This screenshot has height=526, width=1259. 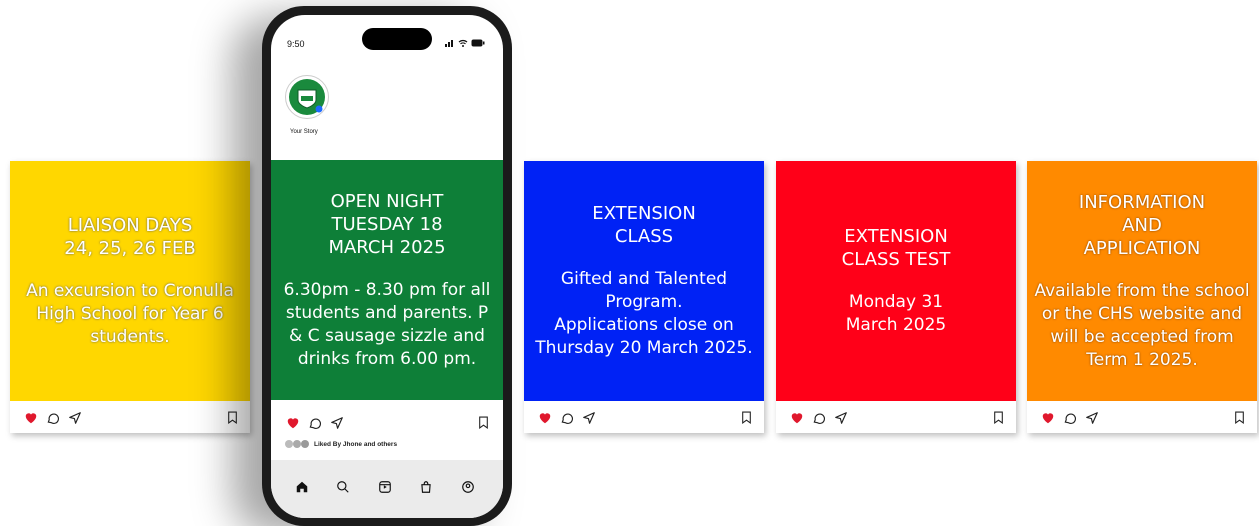 What do you see at coordinates (896, 248) in the screenshot?
I see `post-heading: EXTENSION CLASS TEST` at bounding box center [896, 248].